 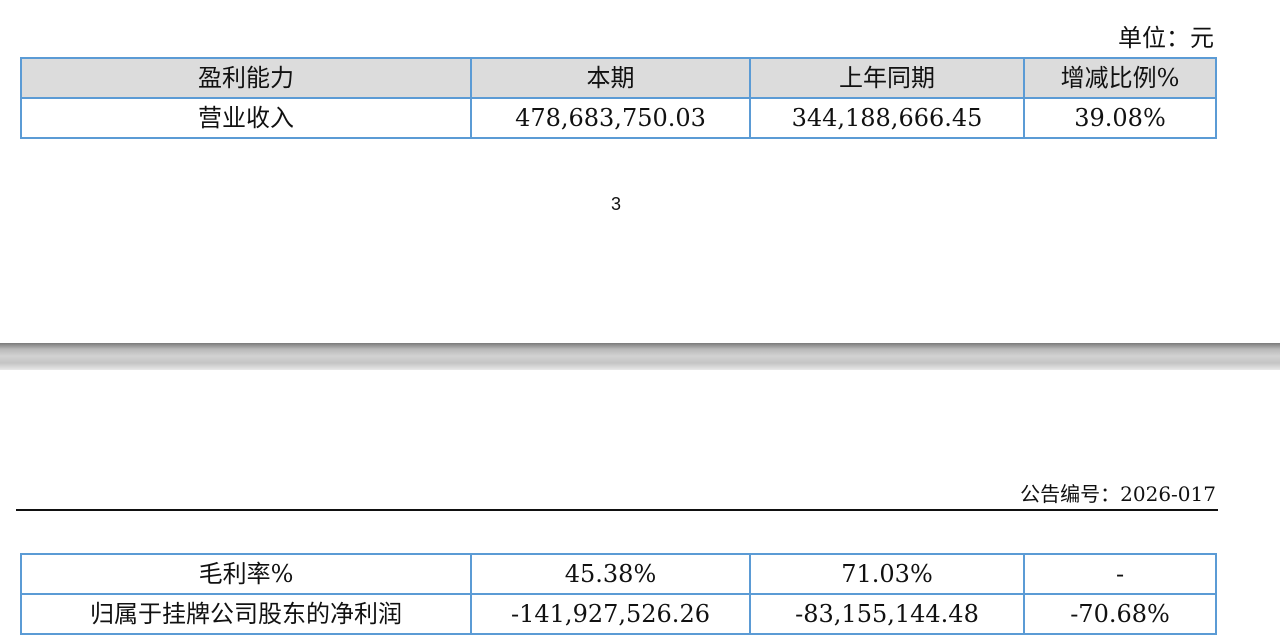 I want to click on header-cell-change-ratio: 增减比例%, so click(x=1120, y=78).